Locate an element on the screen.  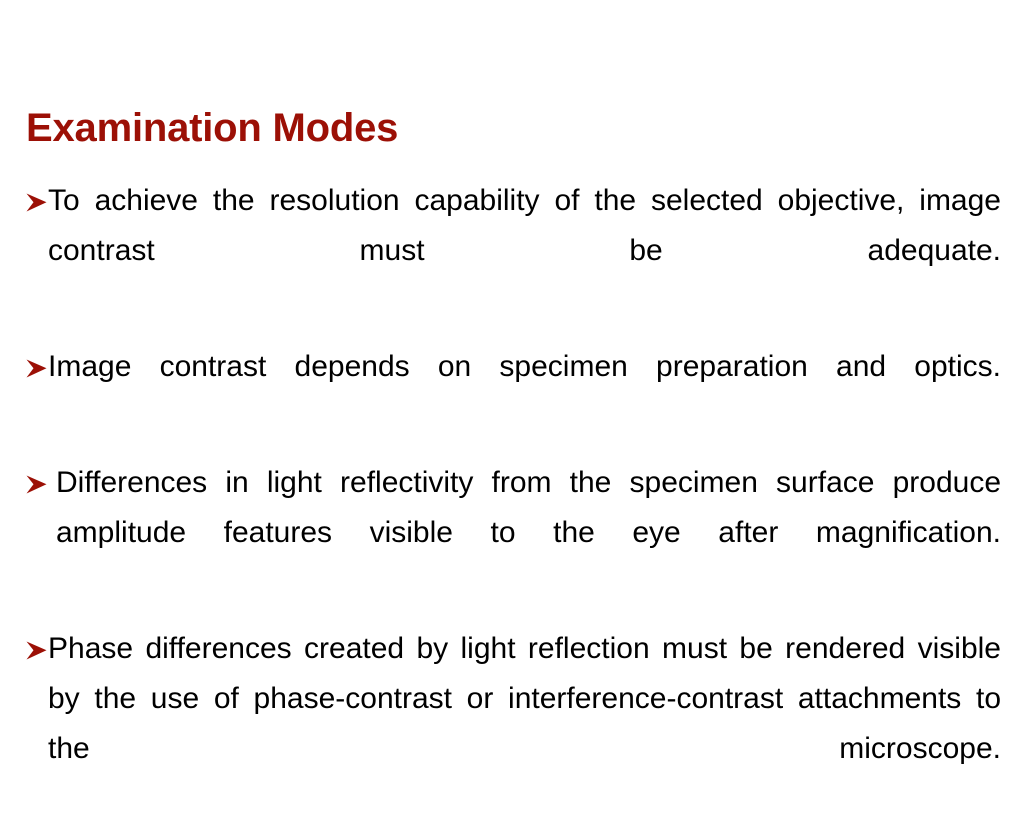
page-title: Examination Modes is located at coordinates (212, 128).